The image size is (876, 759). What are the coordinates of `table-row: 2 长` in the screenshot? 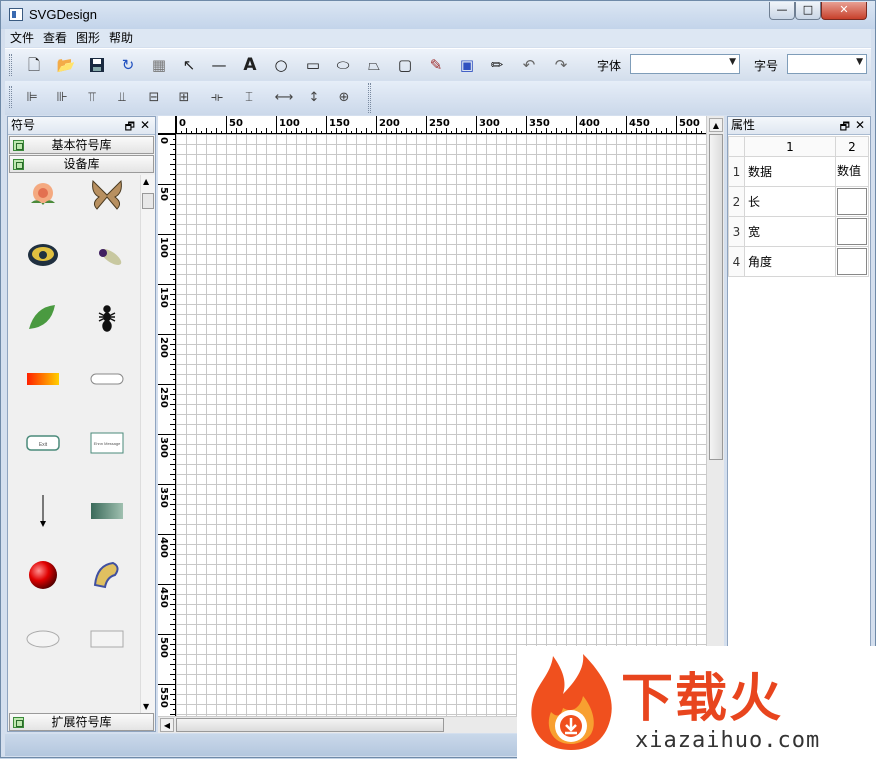 It's located at (798, 201).